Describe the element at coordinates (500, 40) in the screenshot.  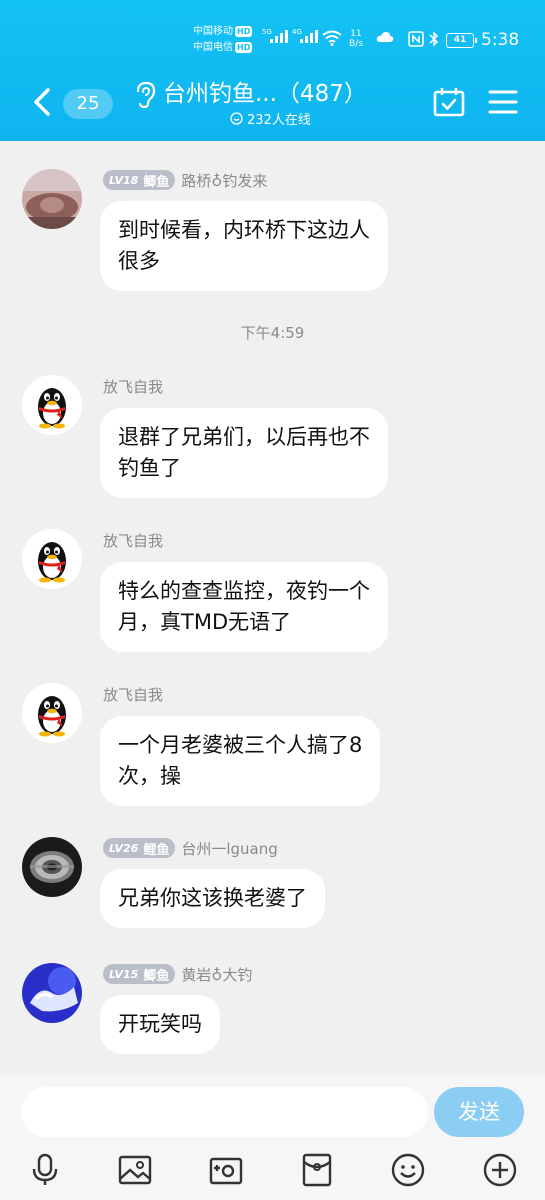
I see `status-time: 5:38` at that location.